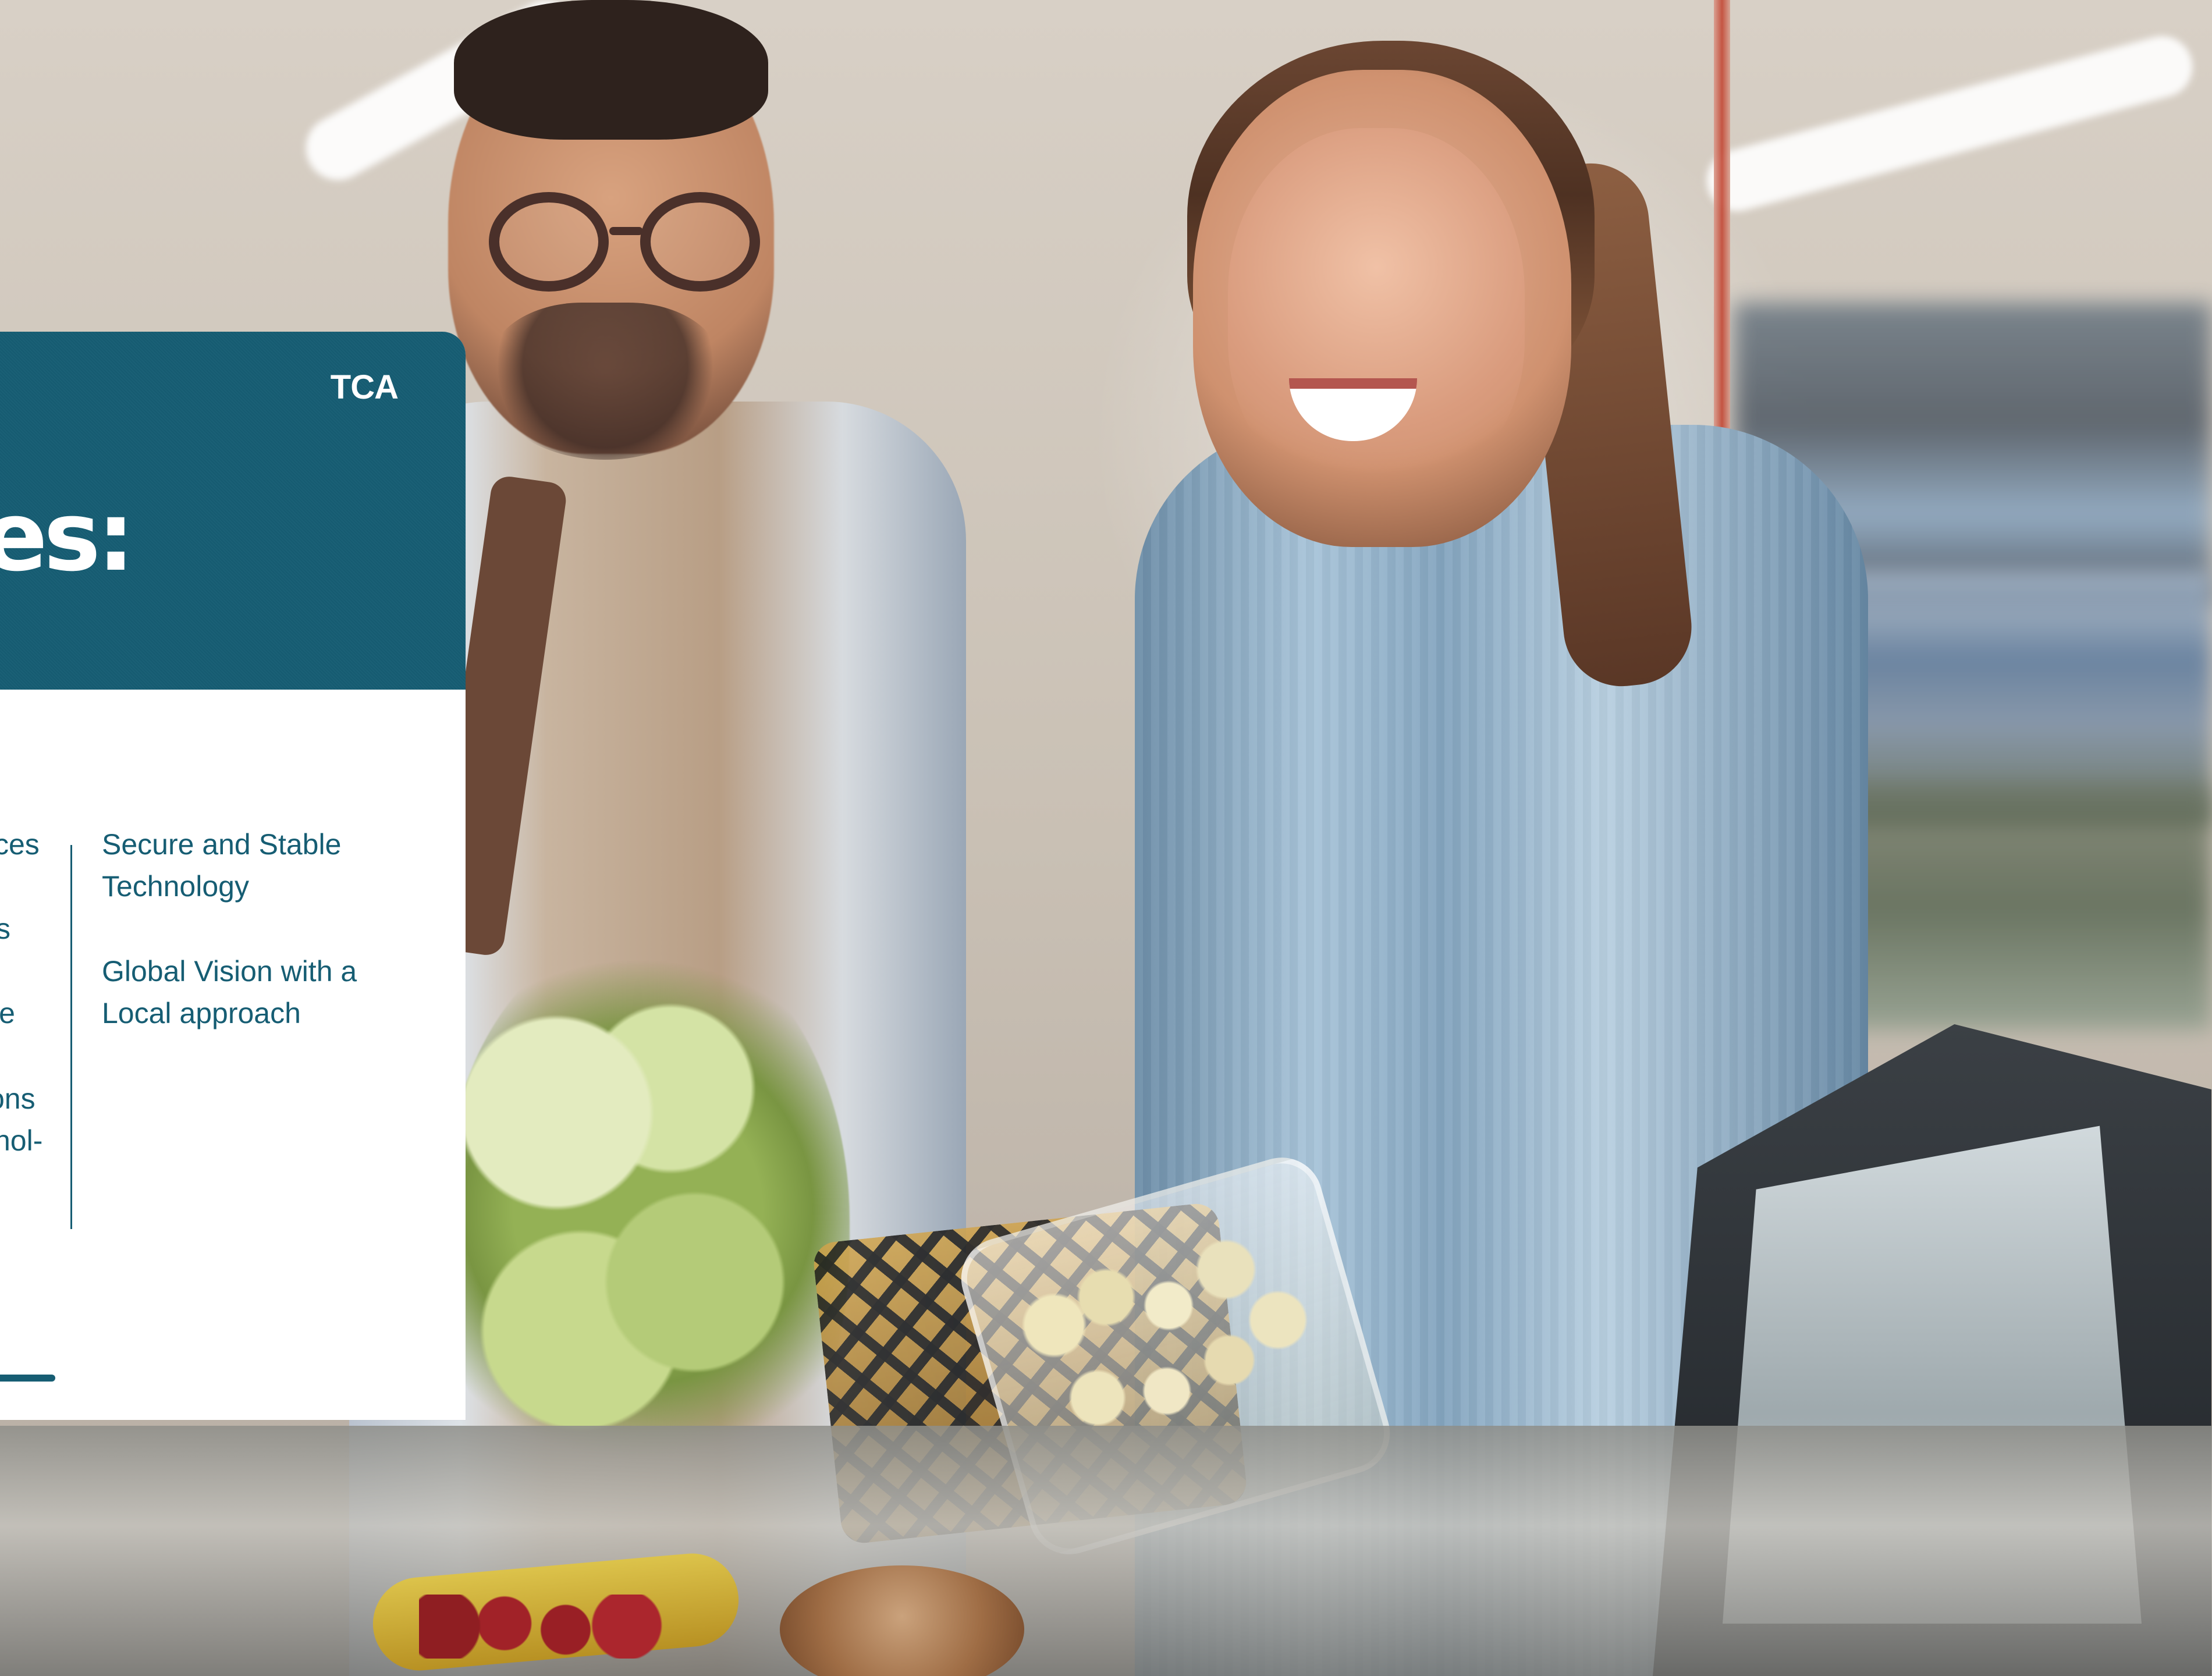 This screenshot has height=1676, width=2212. I want to click on left-fragment: ces, so click(20, 844).